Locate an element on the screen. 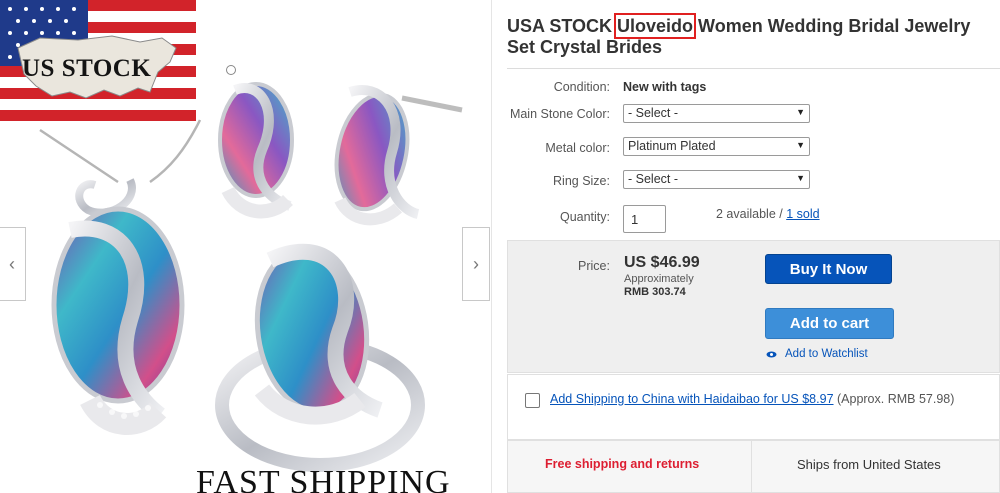 The width and height of the screenshot is (1000, 493). pendant-graphic is located at coordinates (118, 306).